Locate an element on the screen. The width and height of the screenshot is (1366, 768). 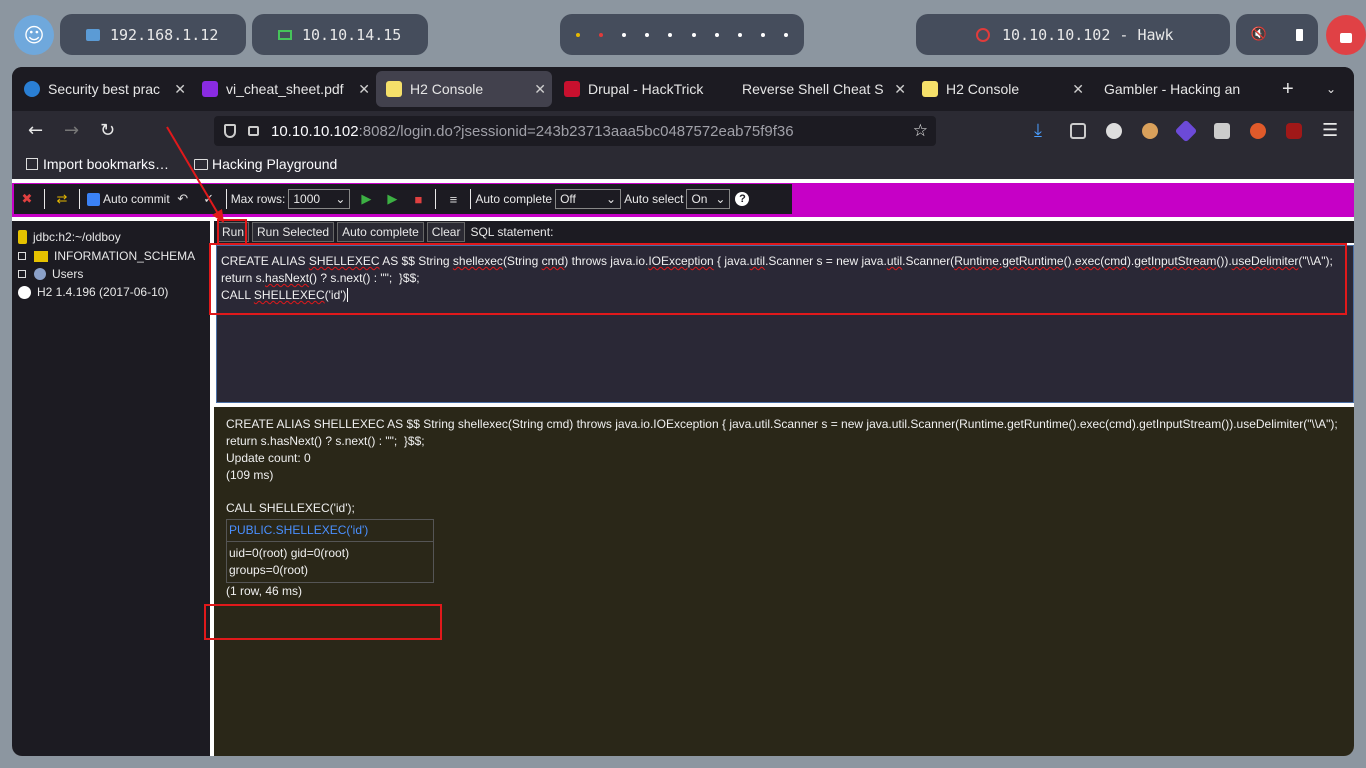
target-pill: 10.10.10.102 - Hawk is located at coordinates (1073, 34).